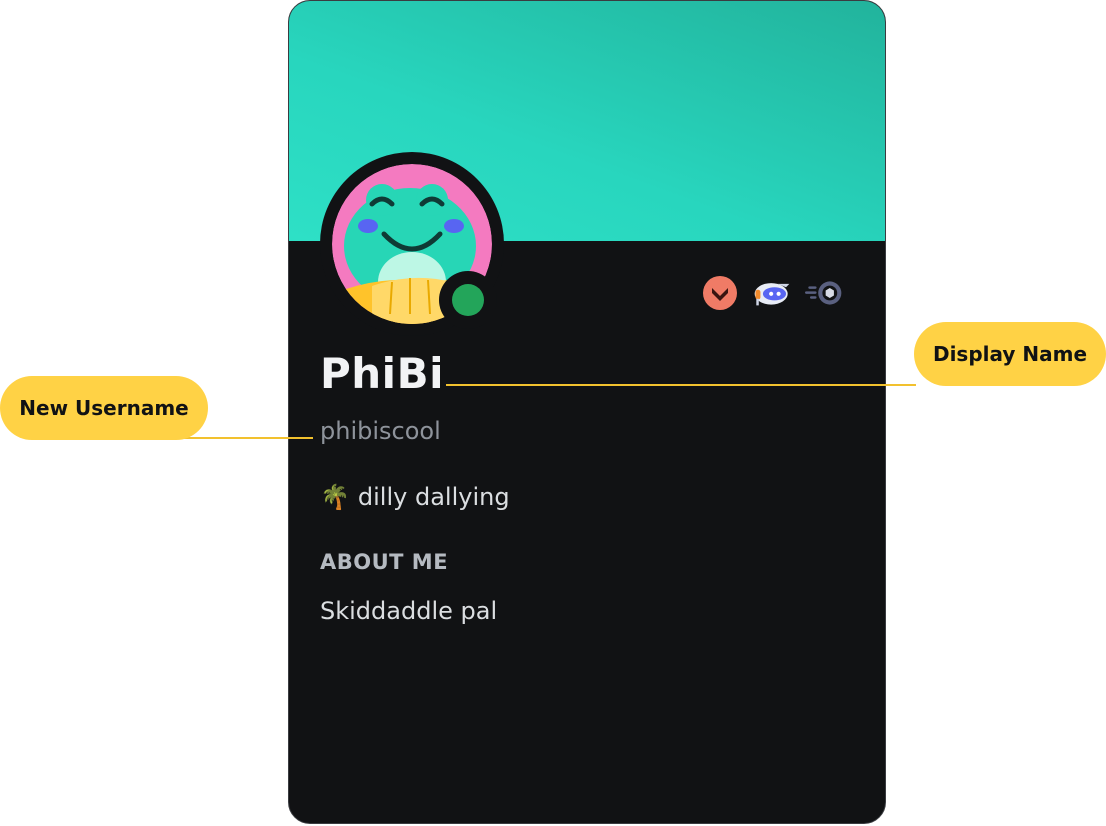  I want to click on username-callout: New Username, so click(104, 408).